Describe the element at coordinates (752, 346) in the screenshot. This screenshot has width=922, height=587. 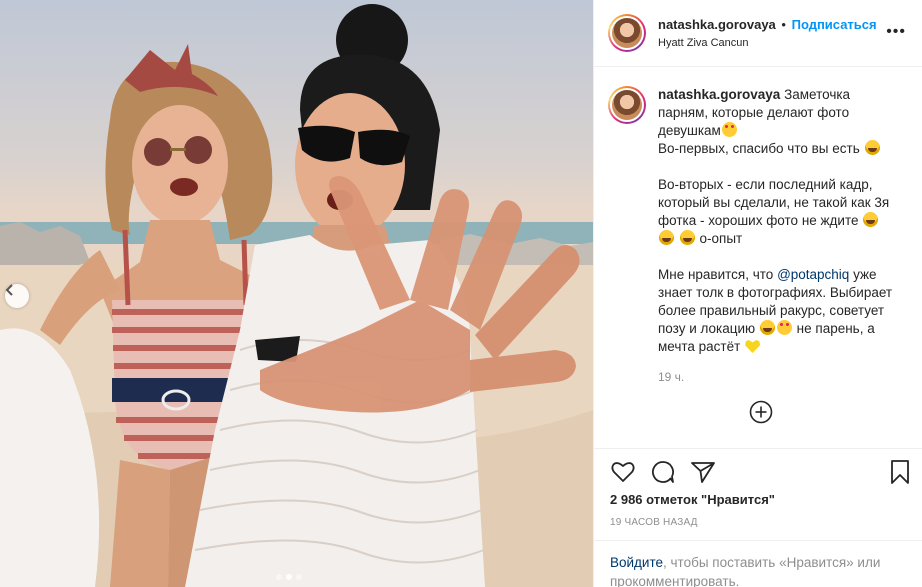
I see `yellow-heart-emoji-icon` at that location.